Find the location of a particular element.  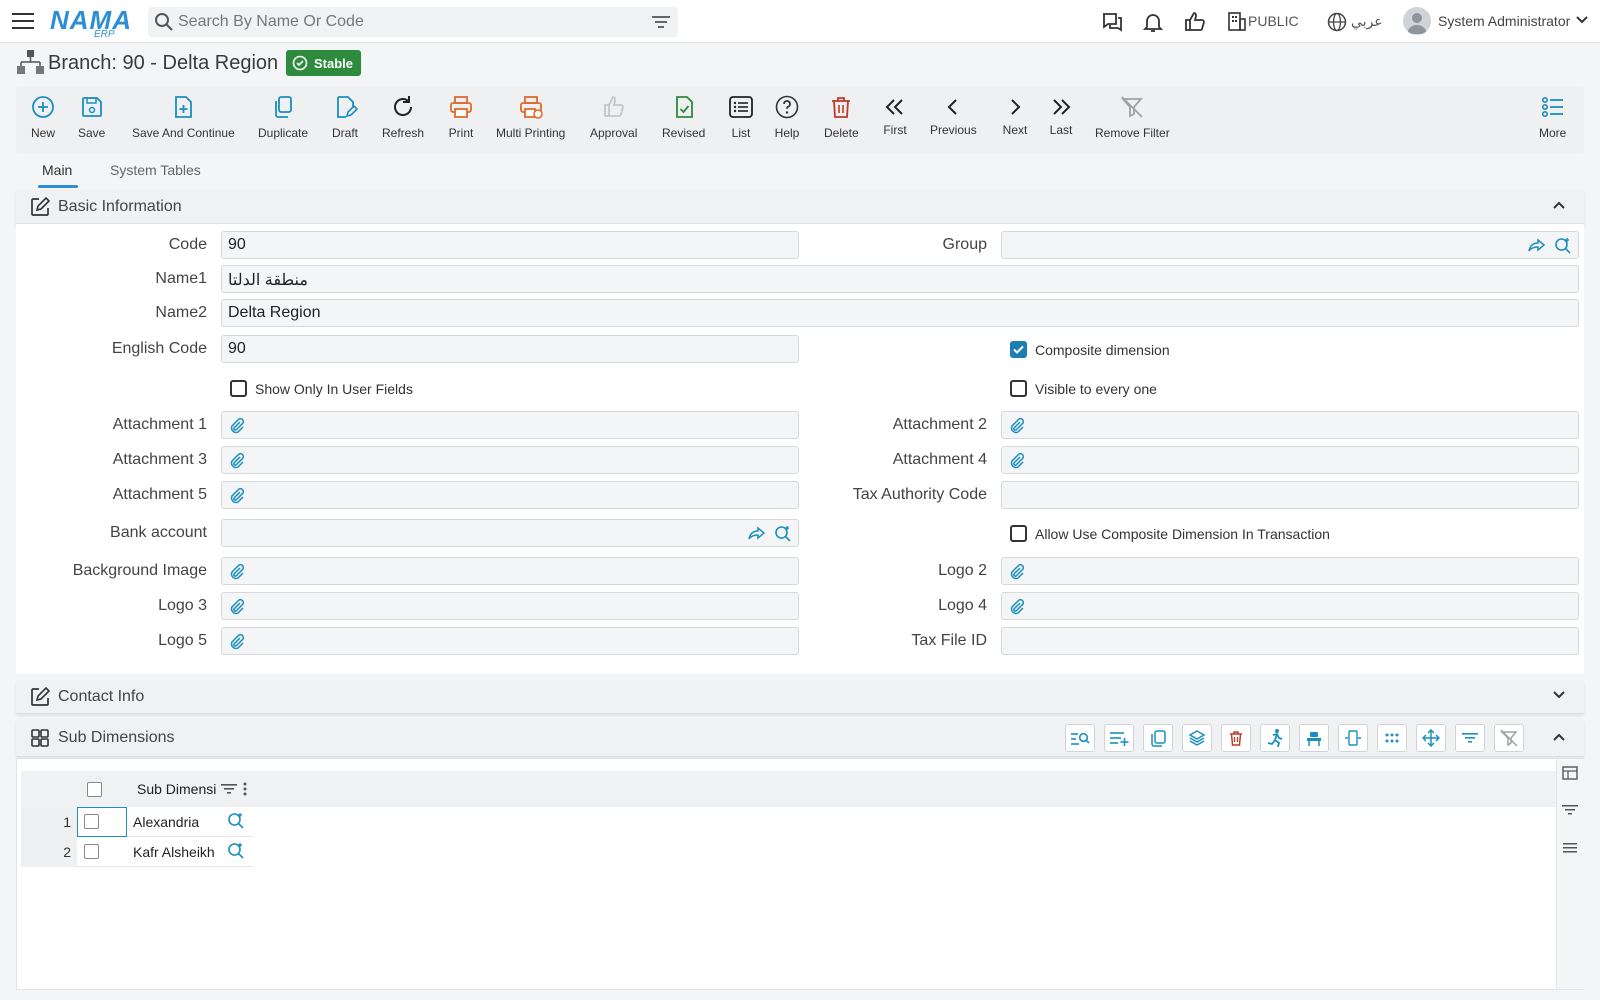

code-field: 90 is located at coordinates (510, 245).